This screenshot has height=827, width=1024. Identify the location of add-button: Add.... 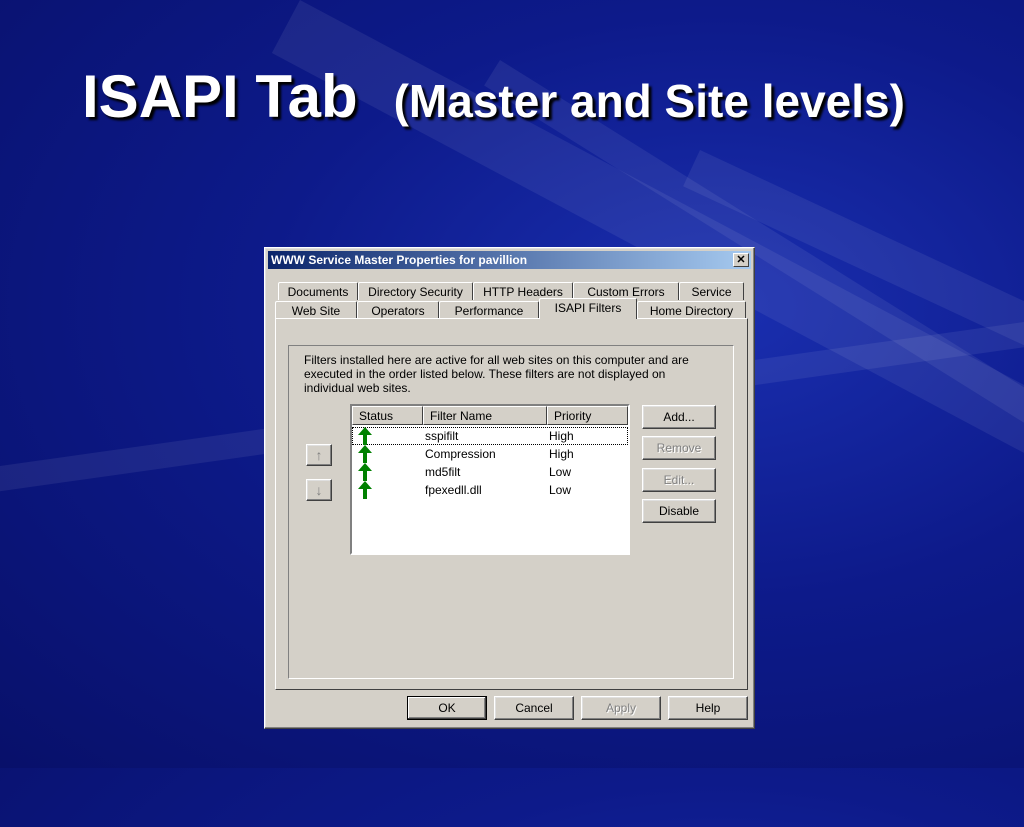
(679, 417).